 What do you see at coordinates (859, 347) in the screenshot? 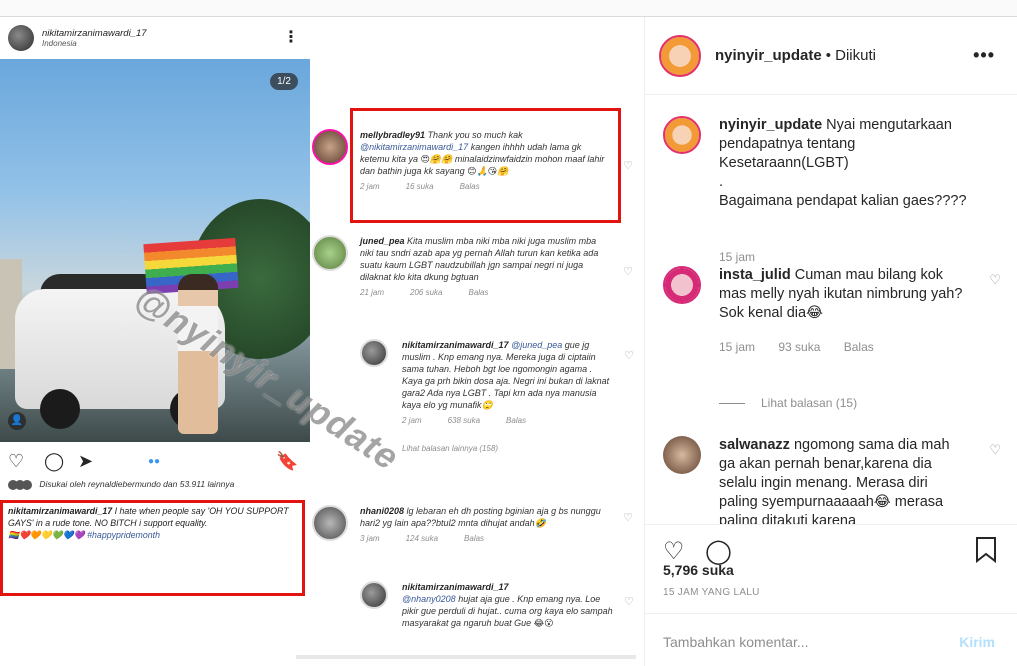
I see `reply-button: Balas` at bounding box center [859, 347].